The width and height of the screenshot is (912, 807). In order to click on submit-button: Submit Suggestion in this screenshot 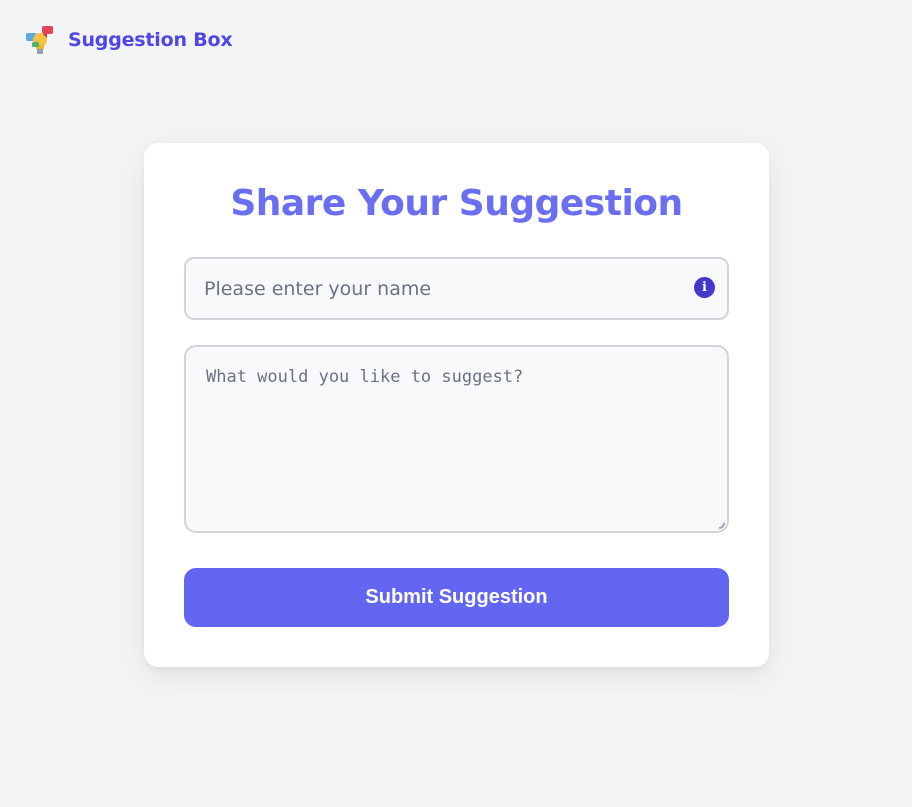, I will do `click(456, 597)`.